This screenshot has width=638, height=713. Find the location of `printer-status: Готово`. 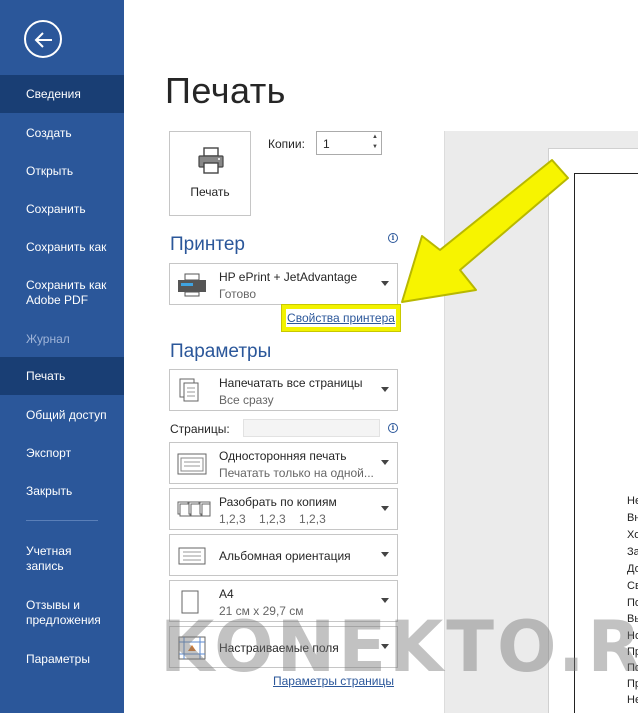

printer-status: Готово is located at coordinates (238, 294).